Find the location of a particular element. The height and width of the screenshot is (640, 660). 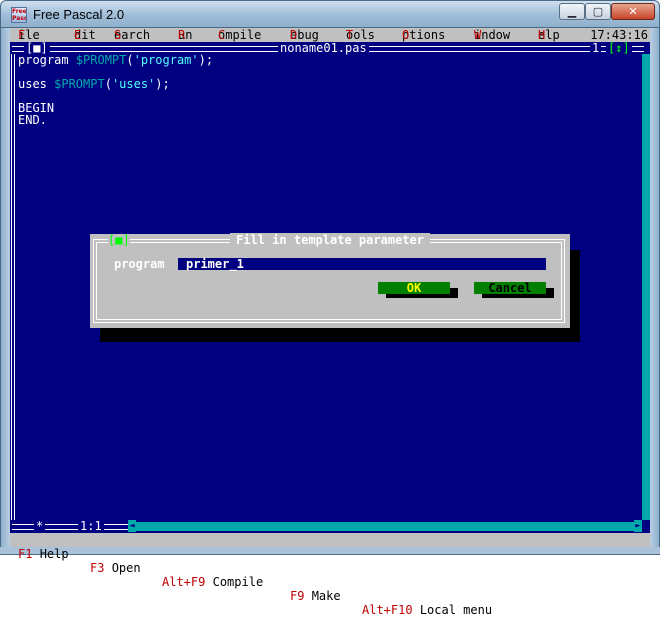

modified-marker: * is located at coordinates (40, 526).